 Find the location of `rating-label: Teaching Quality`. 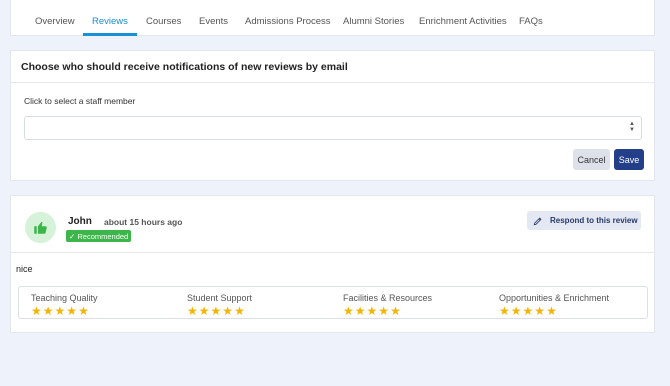

rating-label: Teaching Quality is located at coordinates (64, 298).